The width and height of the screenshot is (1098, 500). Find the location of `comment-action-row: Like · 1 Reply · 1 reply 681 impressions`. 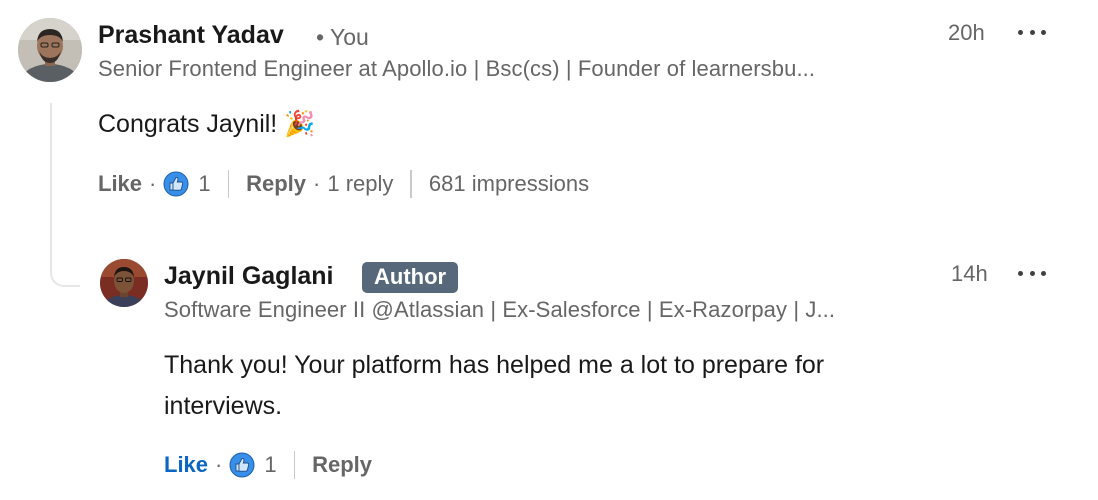

comment-action-row: Like · 1 Reply · 1 reply 681 impressions is located at coordinates (343, 184).